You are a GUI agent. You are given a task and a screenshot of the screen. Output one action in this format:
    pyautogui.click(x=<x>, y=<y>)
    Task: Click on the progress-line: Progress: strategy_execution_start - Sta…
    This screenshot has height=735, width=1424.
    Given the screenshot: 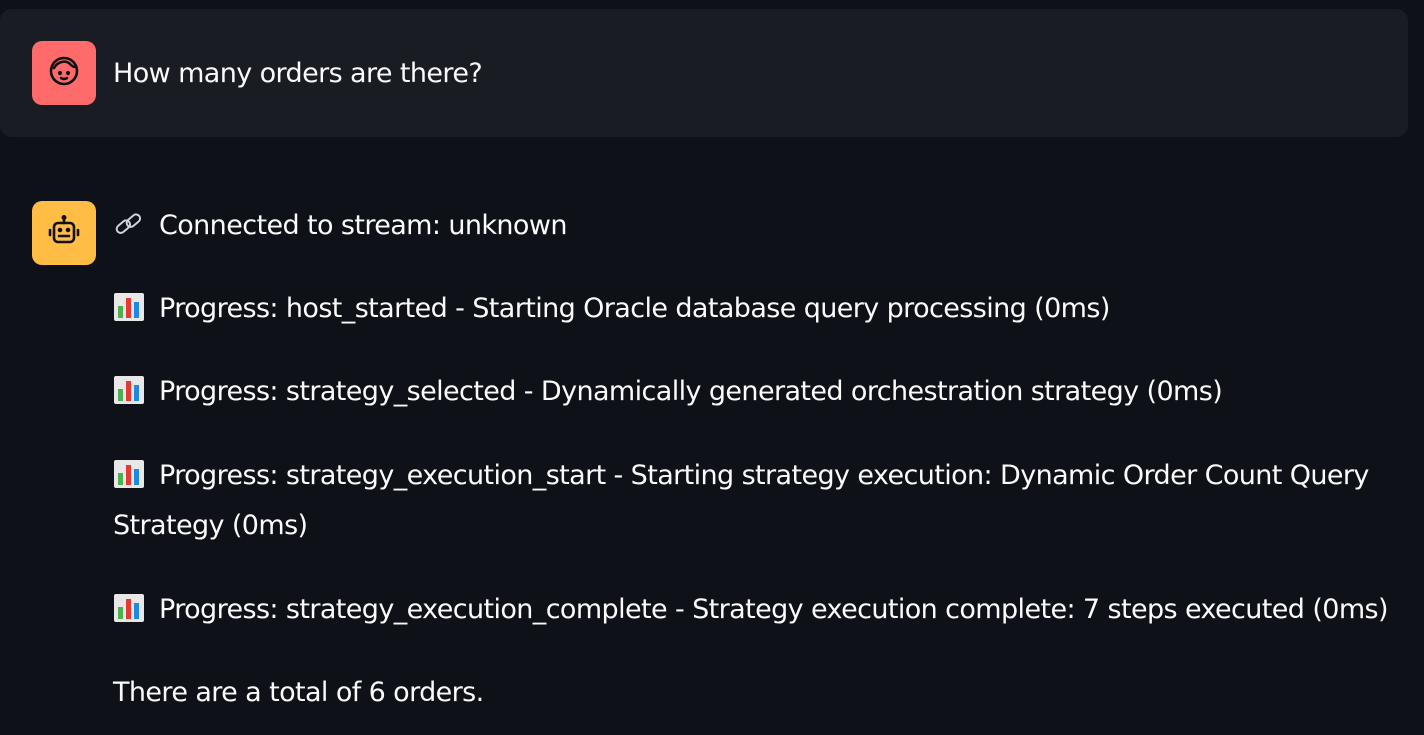 What is the action you would take?
    pyautogui.click(x=758, y=501)
    